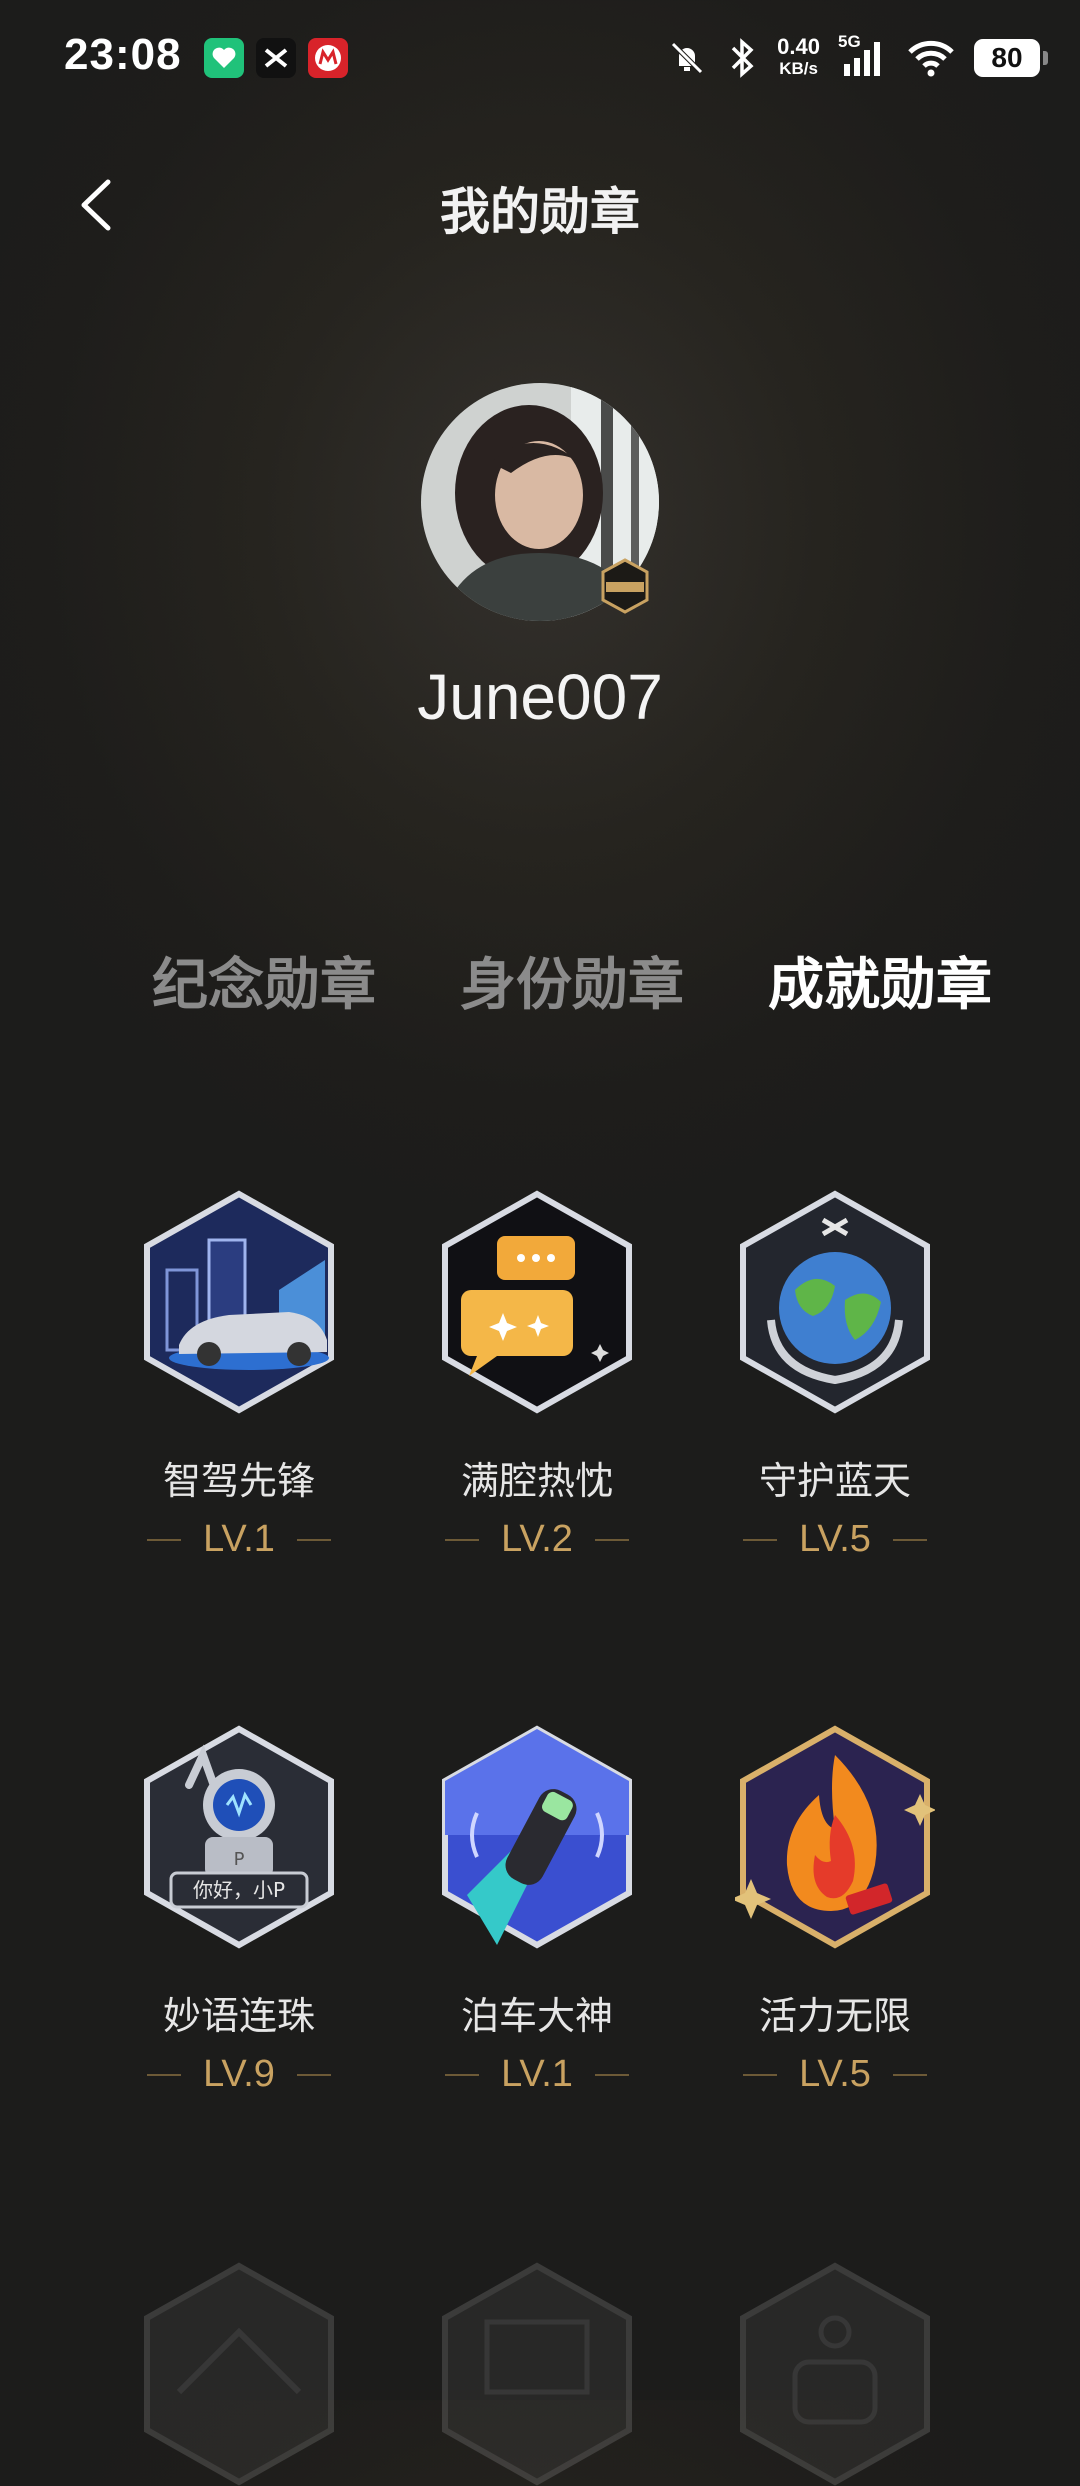  What do you see at coordinates (264, 980) in the screenshot?
I see `tab-commemorative: 纪念勋章` at bounding box center [264, 980].